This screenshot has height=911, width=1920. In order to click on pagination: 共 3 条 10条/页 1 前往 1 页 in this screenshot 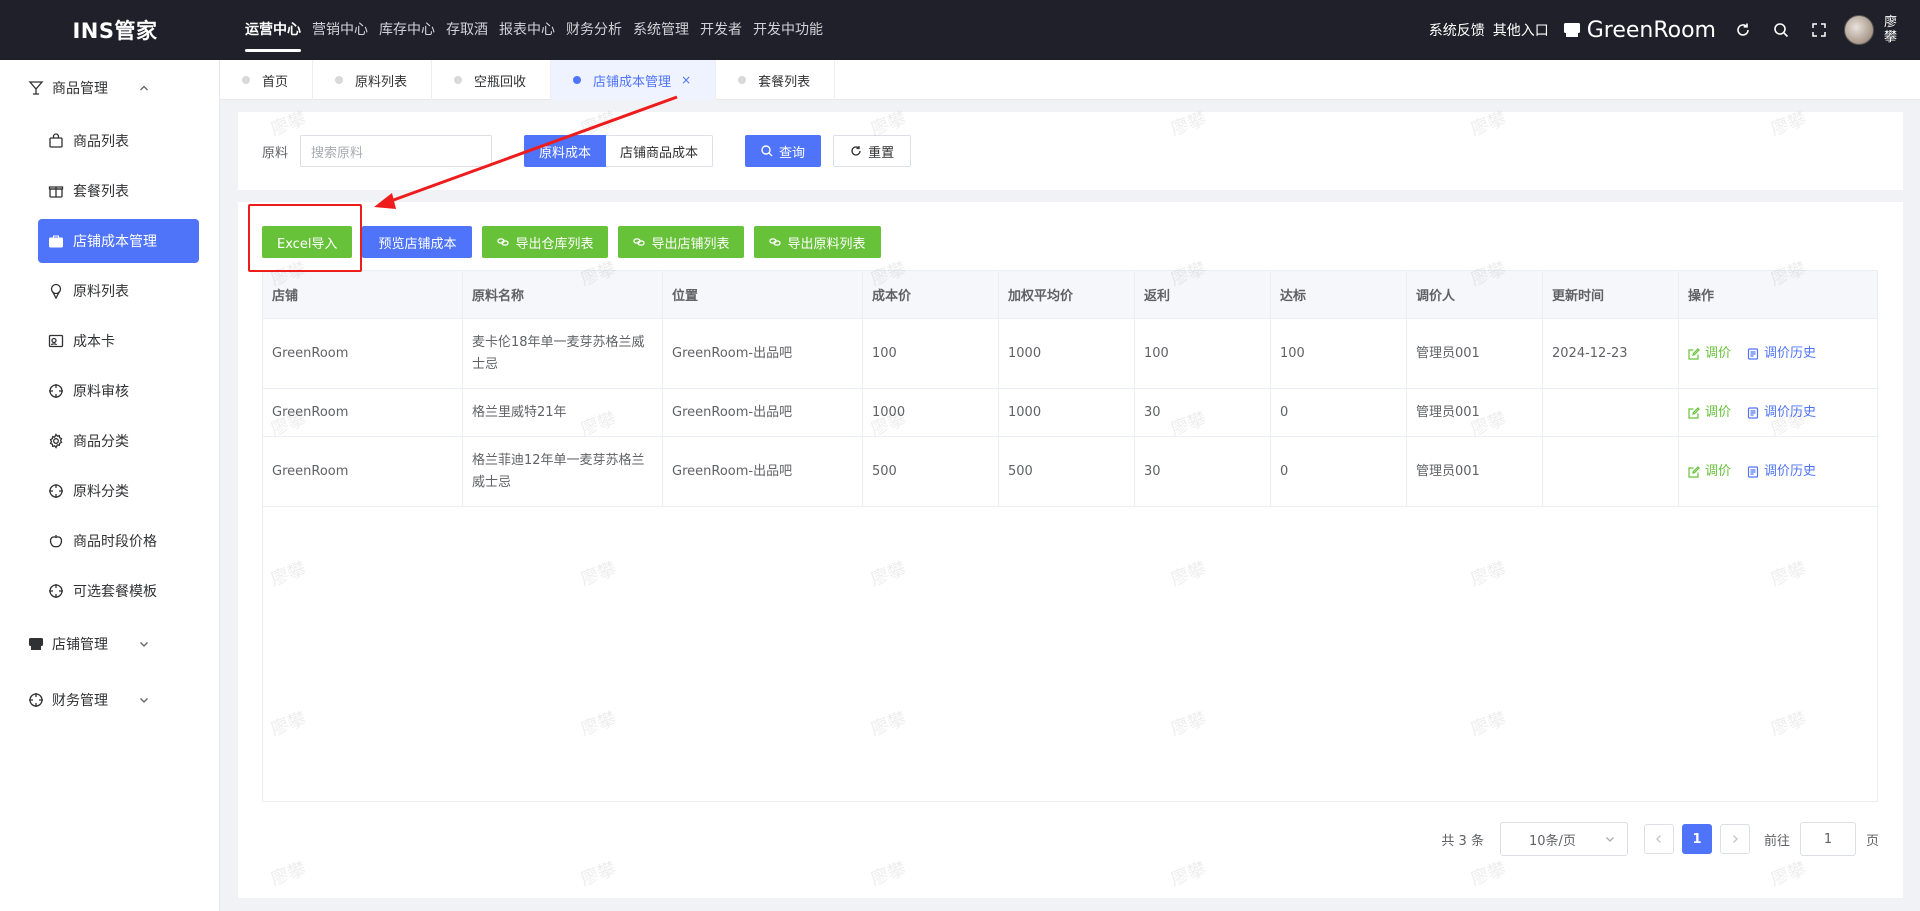, I will do `click(1660, 839)`.